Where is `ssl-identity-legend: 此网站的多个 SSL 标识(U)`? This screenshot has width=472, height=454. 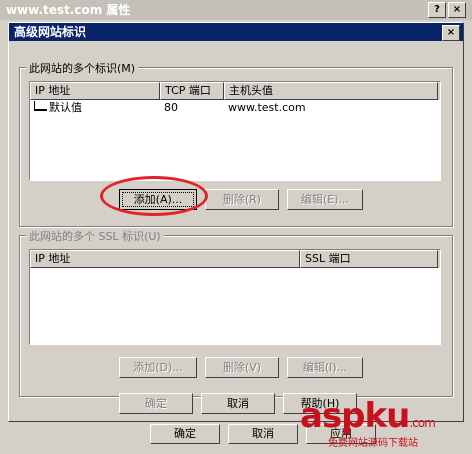
ssl-identity-legend: 此网站的多个 SSL 标识(U) is located at coordinates (95, 236).